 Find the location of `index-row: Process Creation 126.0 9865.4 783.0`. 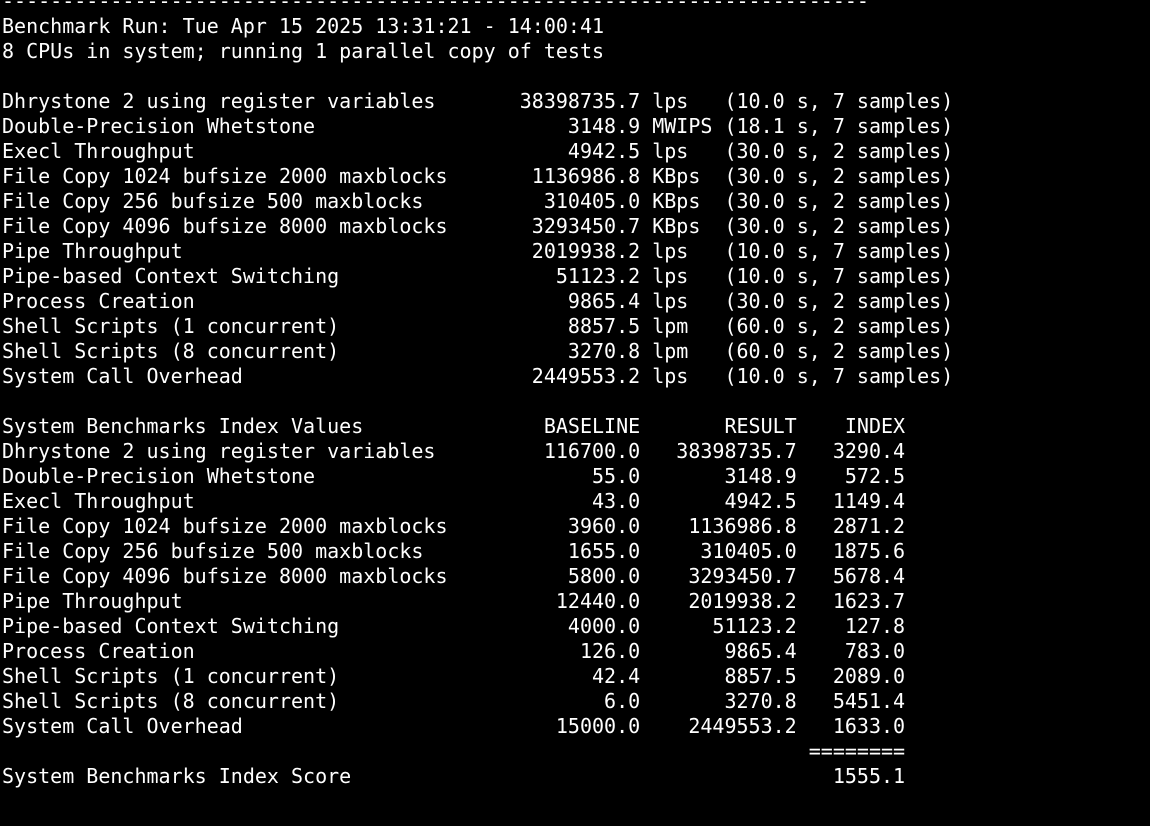

index-row: Process Creation 126.0 9865.4 783.0 is located at coordinates (454, 651).